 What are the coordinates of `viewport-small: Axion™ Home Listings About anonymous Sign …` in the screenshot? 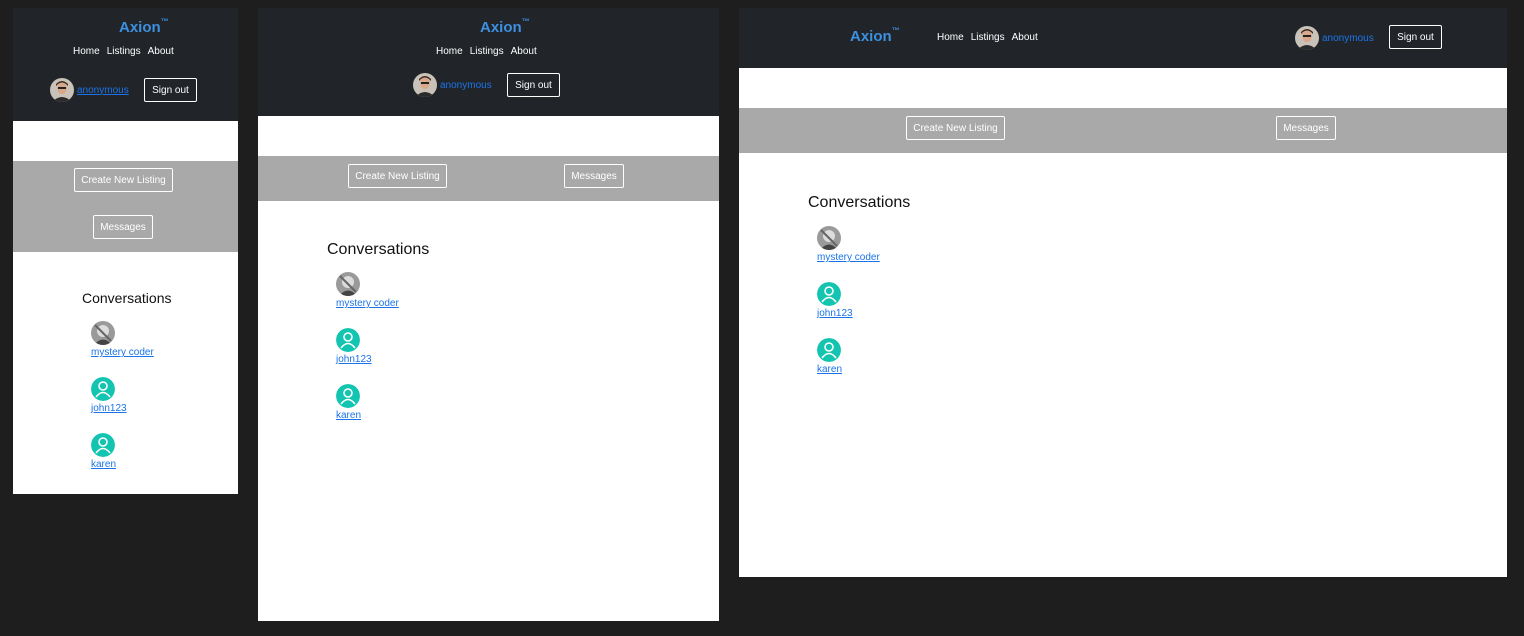 It's located at (125, 251).